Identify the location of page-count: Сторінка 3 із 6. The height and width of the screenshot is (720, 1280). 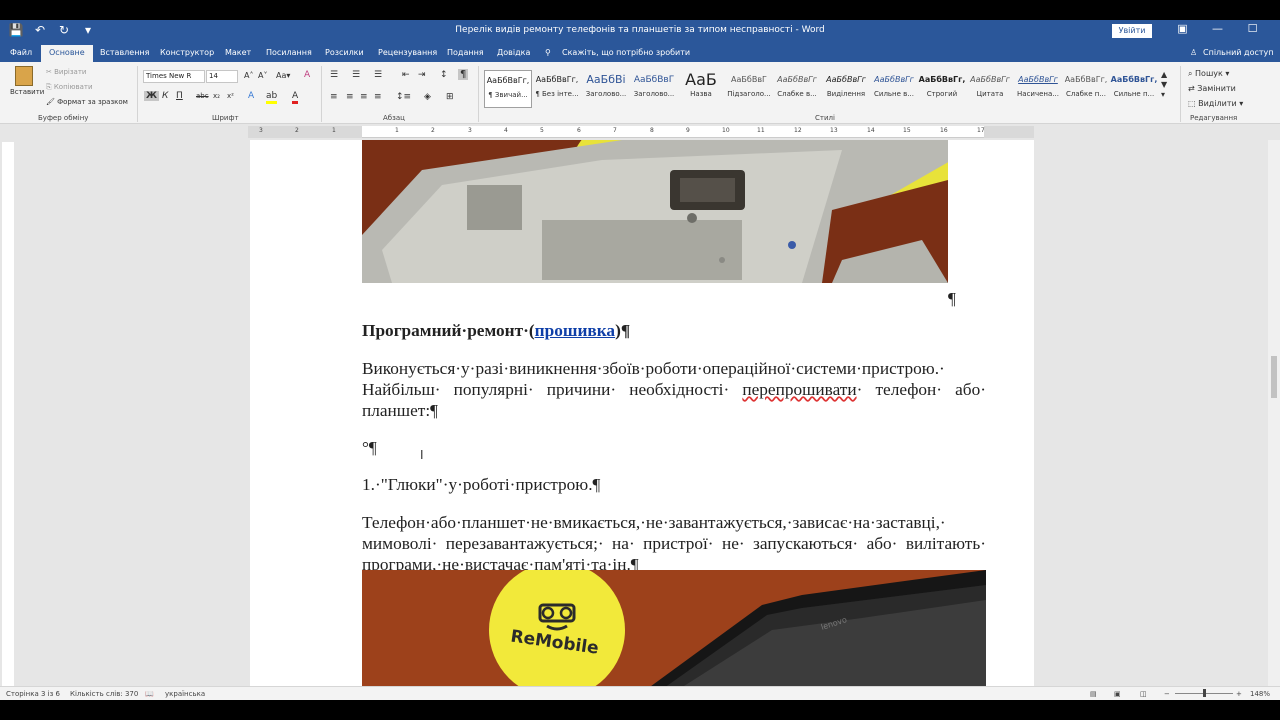
(33, 694).